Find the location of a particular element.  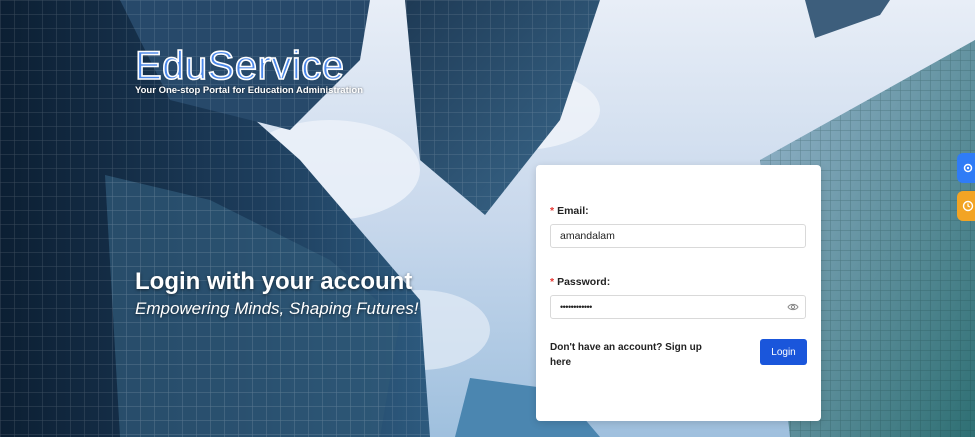

password-label: * Password: is located at coordinates (580, 282).